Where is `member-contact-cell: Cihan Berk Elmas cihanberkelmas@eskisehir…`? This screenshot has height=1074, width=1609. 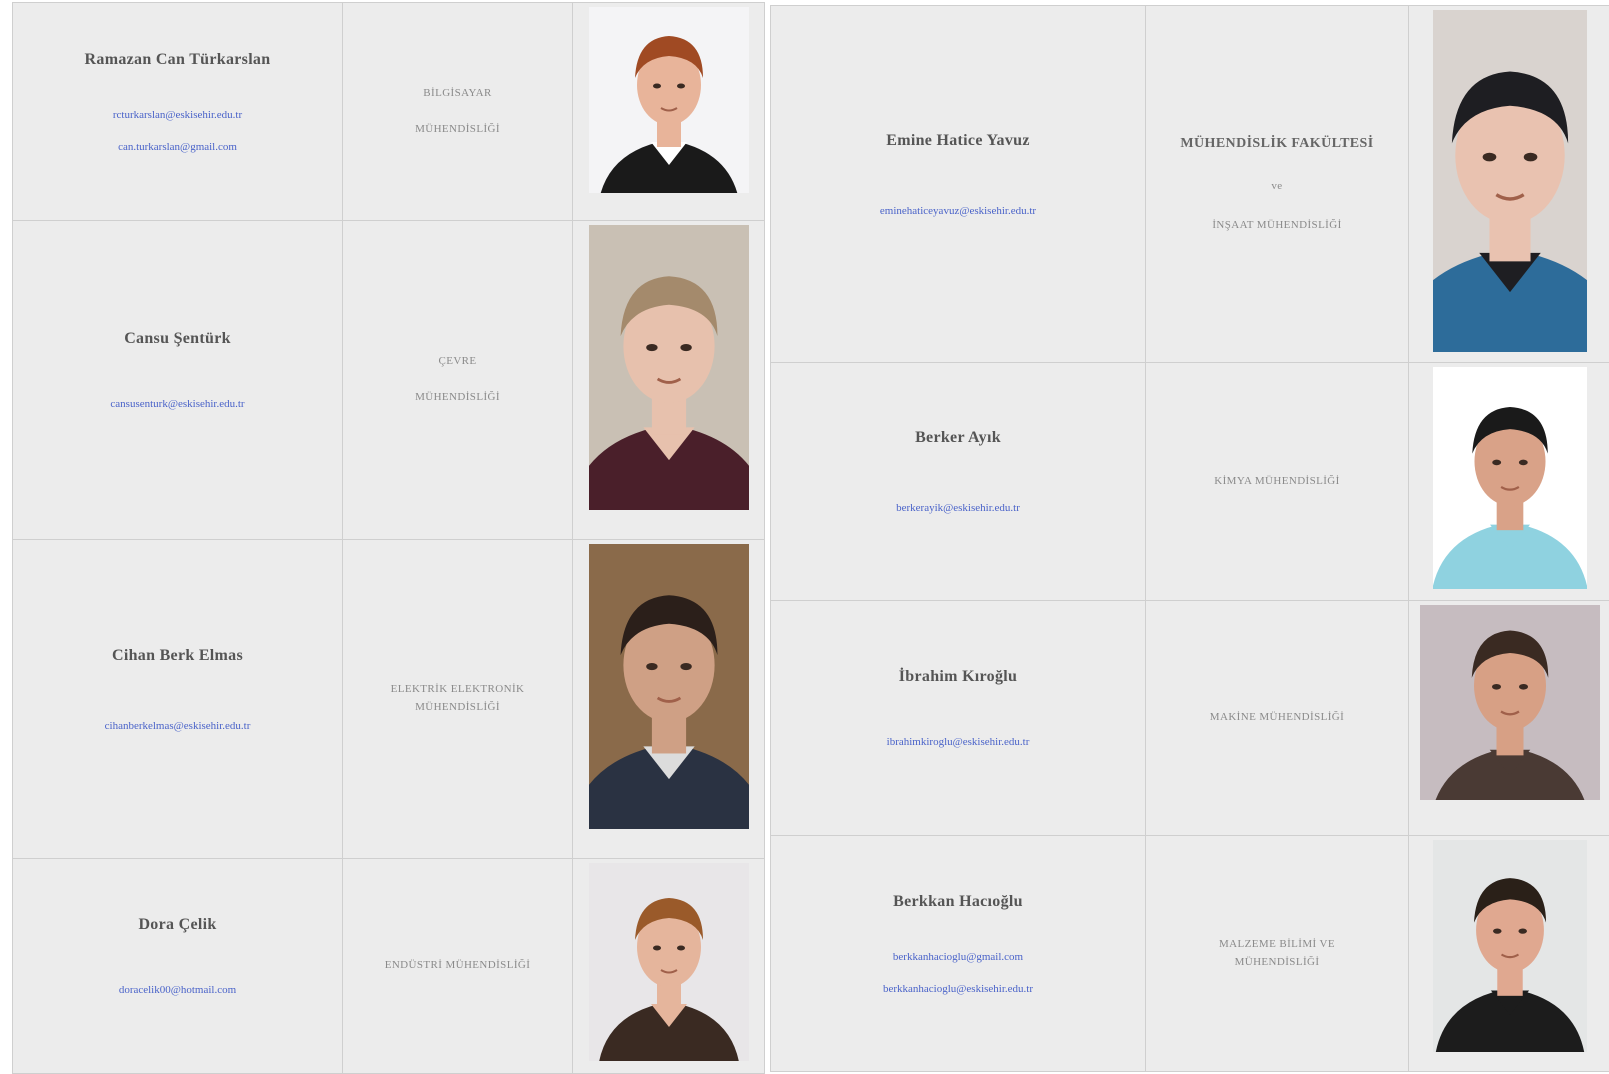
member-contact-cell: Cihan Berk Elmas cihanberkelmas@eskisehir… is located at coordinates (178, 699).